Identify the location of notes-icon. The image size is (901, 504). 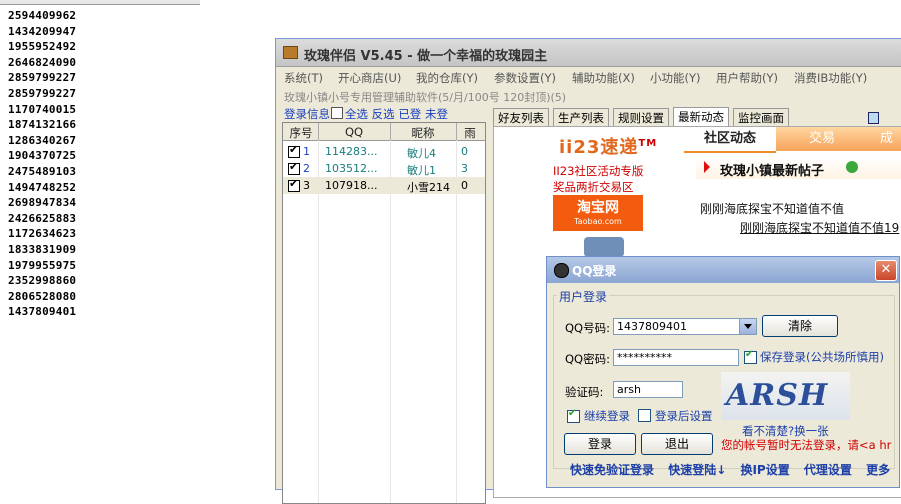
(873, 118).